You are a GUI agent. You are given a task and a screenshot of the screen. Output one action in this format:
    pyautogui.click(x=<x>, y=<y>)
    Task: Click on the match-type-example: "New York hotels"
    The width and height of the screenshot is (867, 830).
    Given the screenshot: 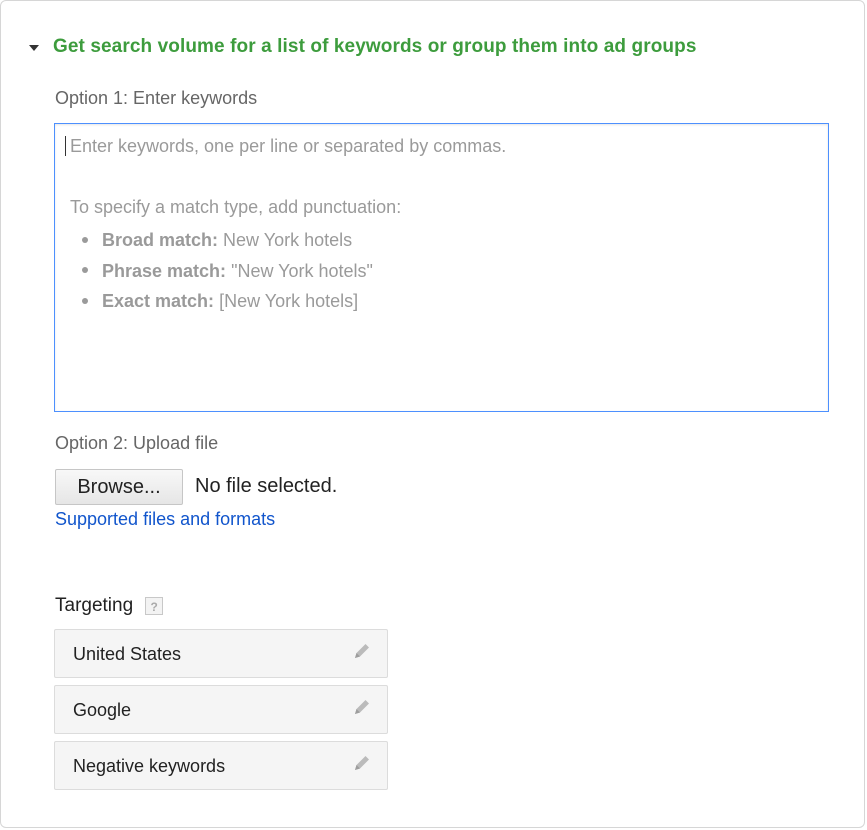 What is the action you would take?
    pyautogui.click(x=302, y=270)
    